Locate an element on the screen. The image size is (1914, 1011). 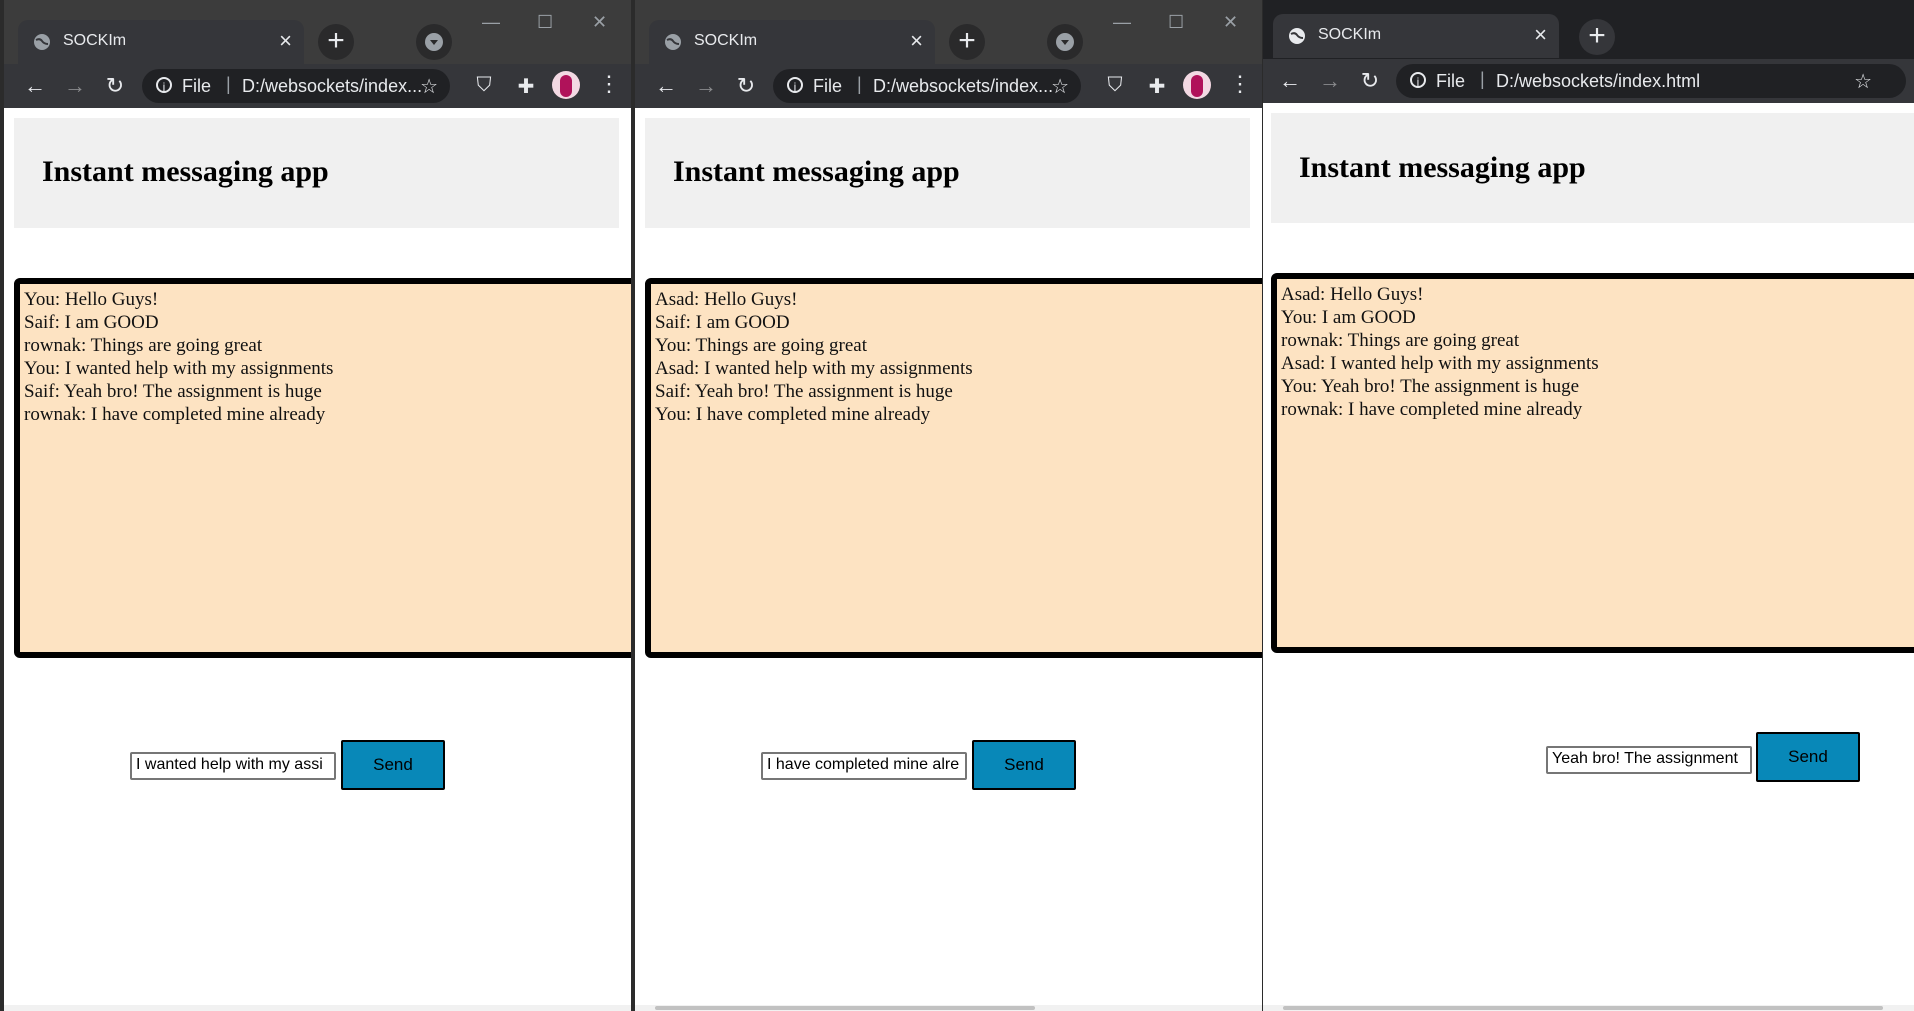
message-input: I wanted help with my assi is located at coordinates (233, 766).